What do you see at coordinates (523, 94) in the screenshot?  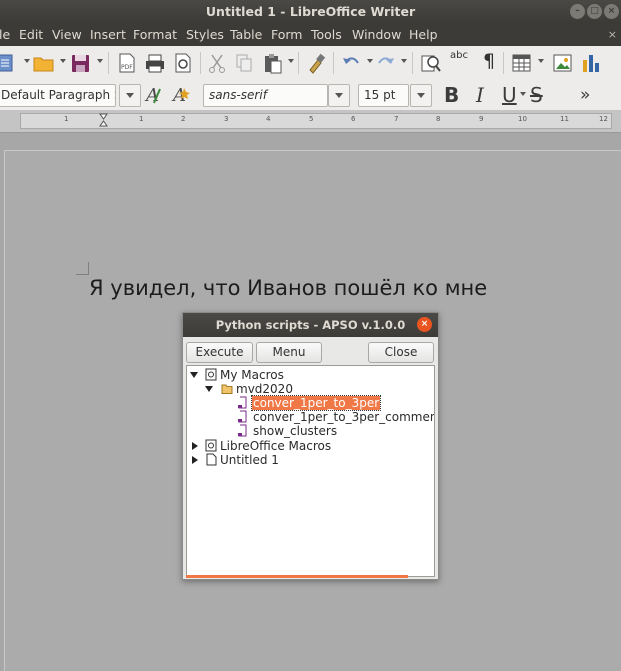 I see `underline-dropdown-arrow` at bounding box center [523, 94].